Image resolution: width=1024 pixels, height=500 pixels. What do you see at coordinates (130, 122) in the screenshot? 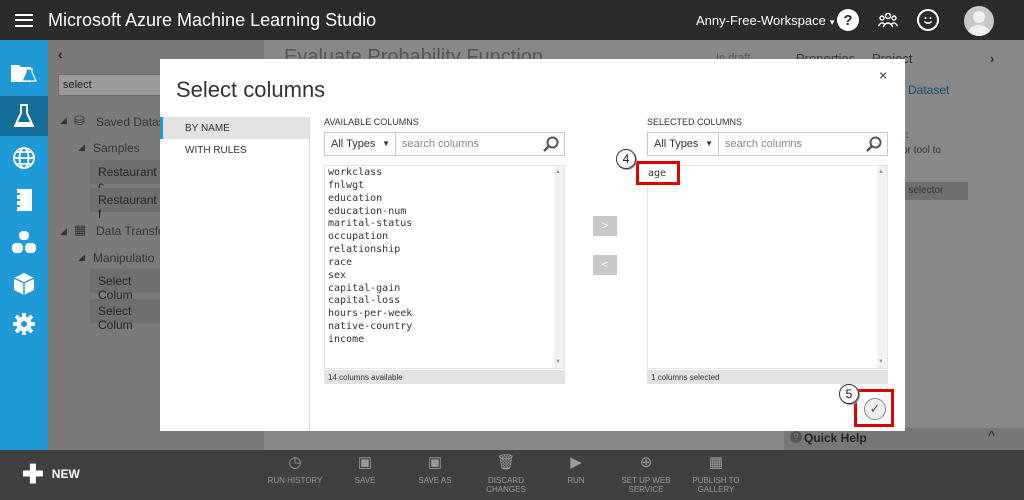
I see `tree-saved-datasets: Saved Datas` at bounding box center [130, 122].